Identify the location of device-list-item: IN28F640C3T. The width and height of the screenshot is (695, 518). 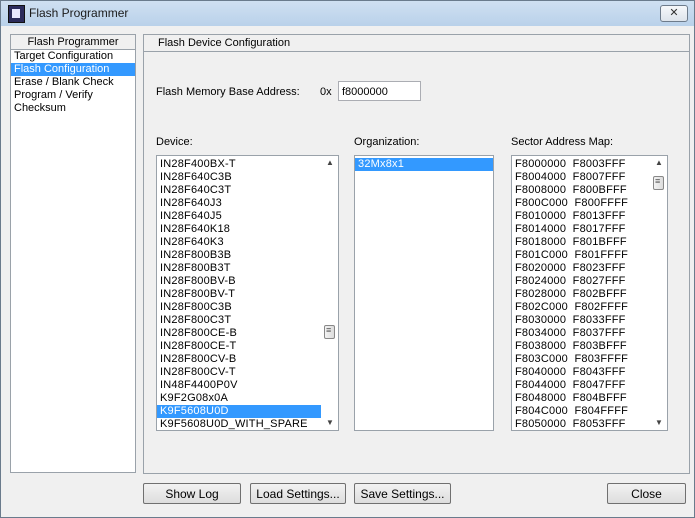
(239, 190).